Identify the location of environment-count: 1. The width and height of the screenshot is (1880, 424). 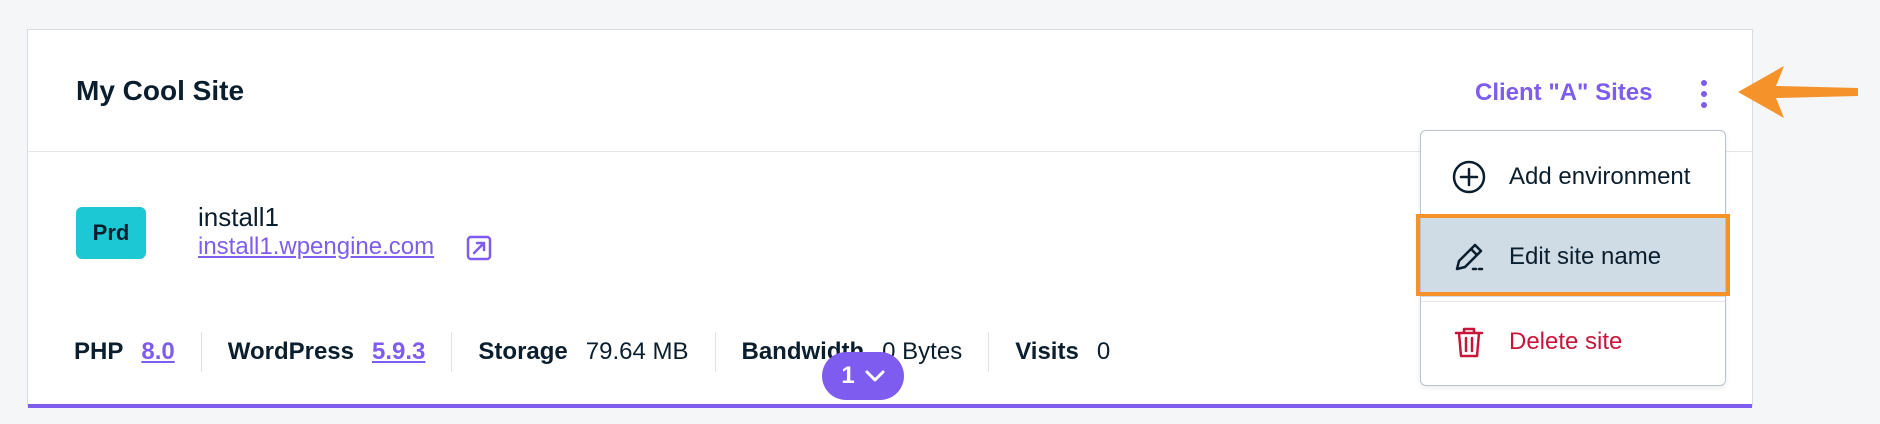
(848, 375).